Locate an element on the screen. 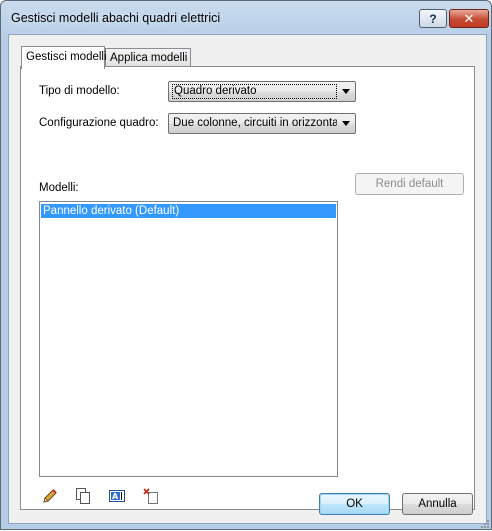 This screenshot has width=492, height=531. set-default-button: Rendi default is located at coordinates (409, 184).